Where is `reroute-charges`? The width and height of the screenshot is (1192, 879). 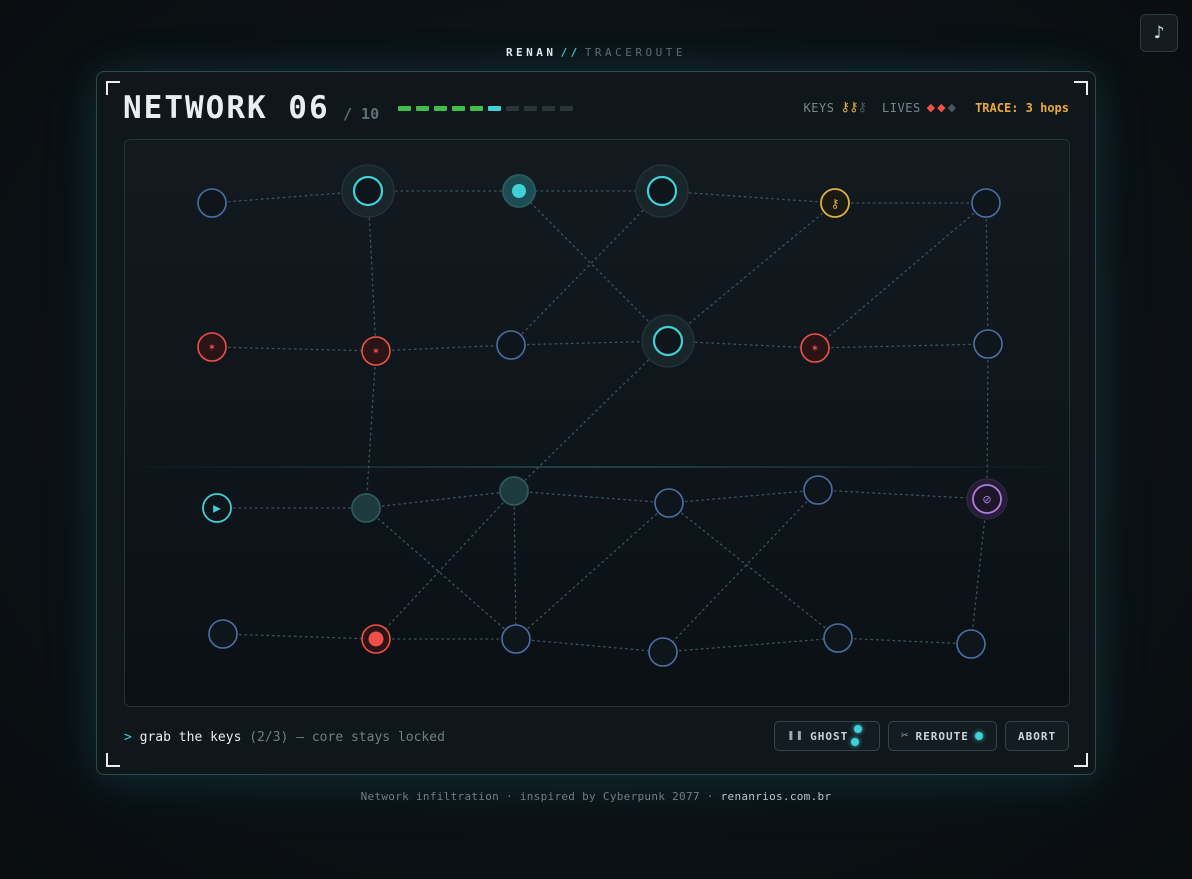 reroute-charges is located at coordinates (976, 736).